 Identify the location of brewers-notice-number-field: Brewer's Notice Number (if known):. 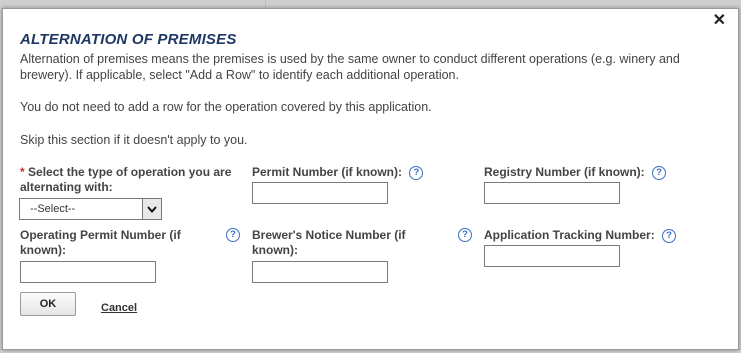
(342, 243).